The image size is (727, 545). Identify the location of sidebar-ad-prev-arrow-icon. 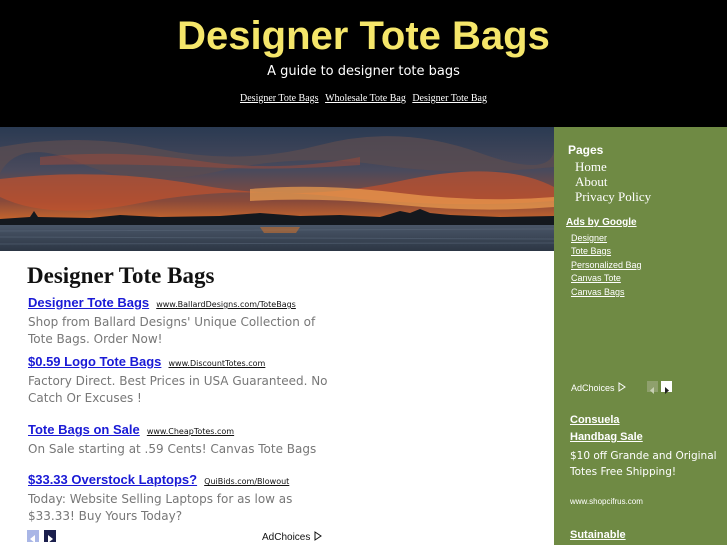
(652, 387).